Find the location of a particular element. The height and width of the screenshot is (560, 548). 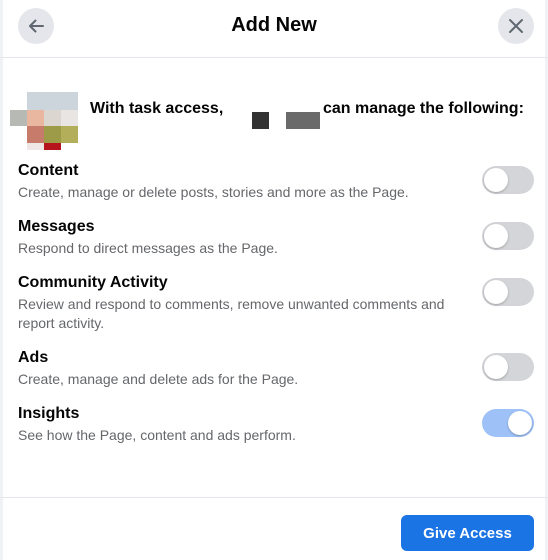

permission-title: Insights is located at coordinates (49, 413).